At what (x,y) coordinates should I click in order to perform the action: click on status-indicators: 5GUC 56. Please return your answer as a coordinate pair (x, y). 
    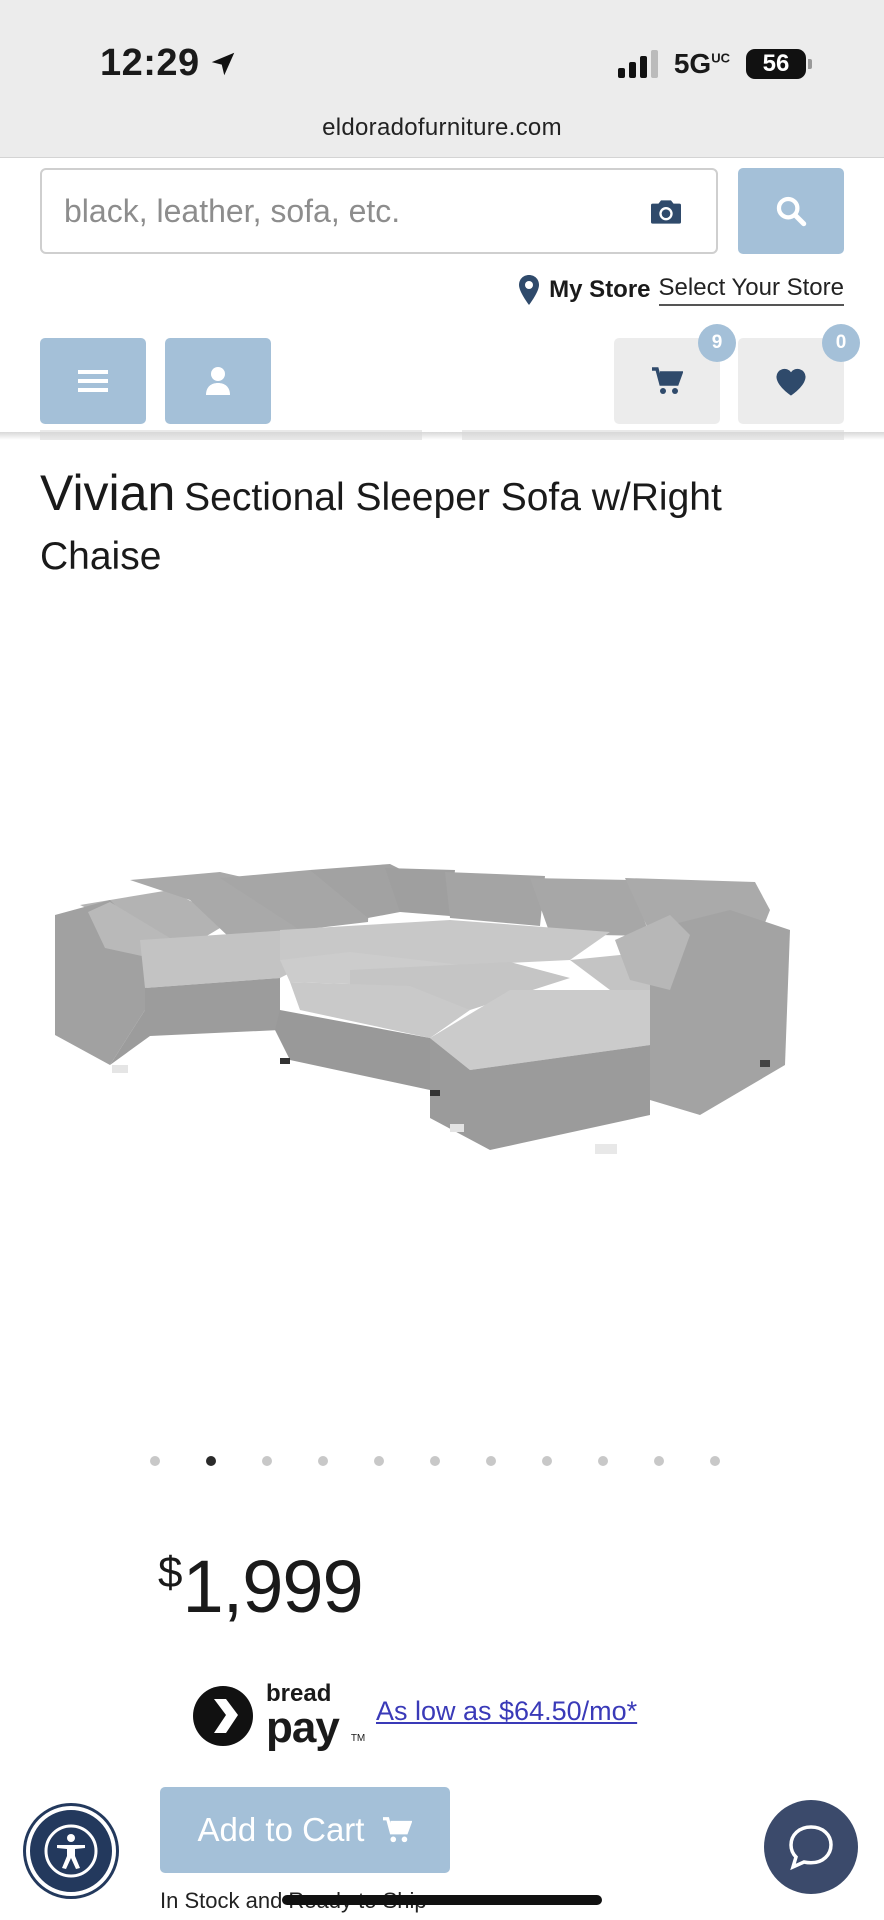
    Looking at the image, I should click on (714, 64).